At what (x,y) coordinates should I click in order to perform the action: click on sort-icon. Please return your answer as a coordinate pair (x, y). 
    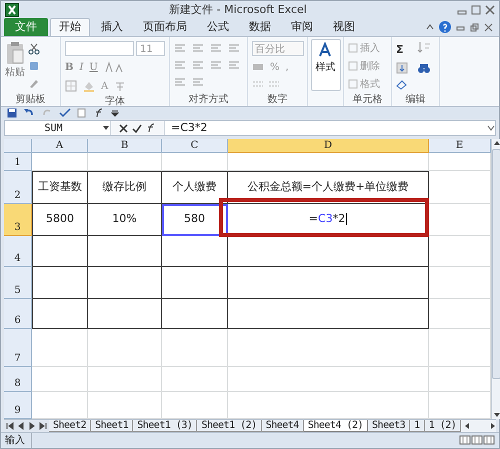
    Looking at the image, I should click on (424, 46).